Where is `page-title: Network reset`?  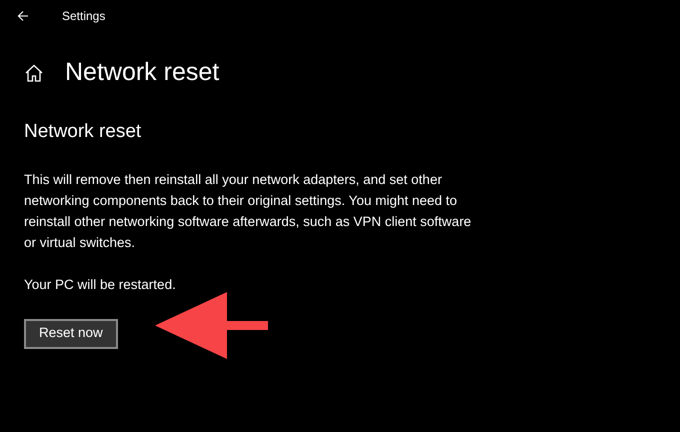
page-title: Network reset is located at coordinates (142, 72).